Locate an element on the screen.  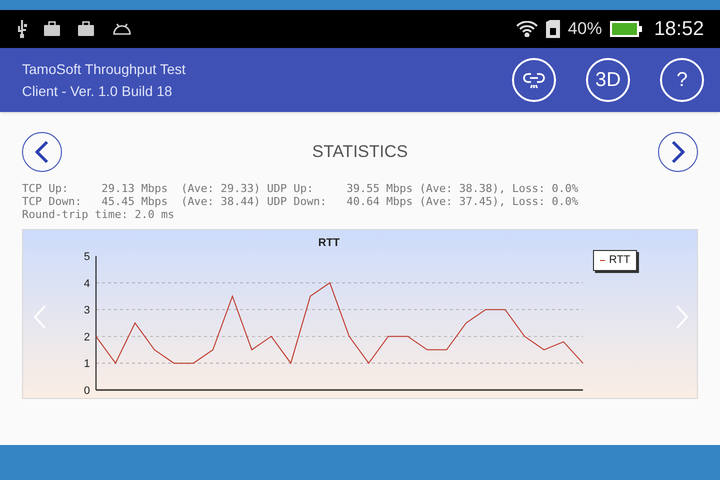
sim-card-icon is located at coordinates (553, 29).